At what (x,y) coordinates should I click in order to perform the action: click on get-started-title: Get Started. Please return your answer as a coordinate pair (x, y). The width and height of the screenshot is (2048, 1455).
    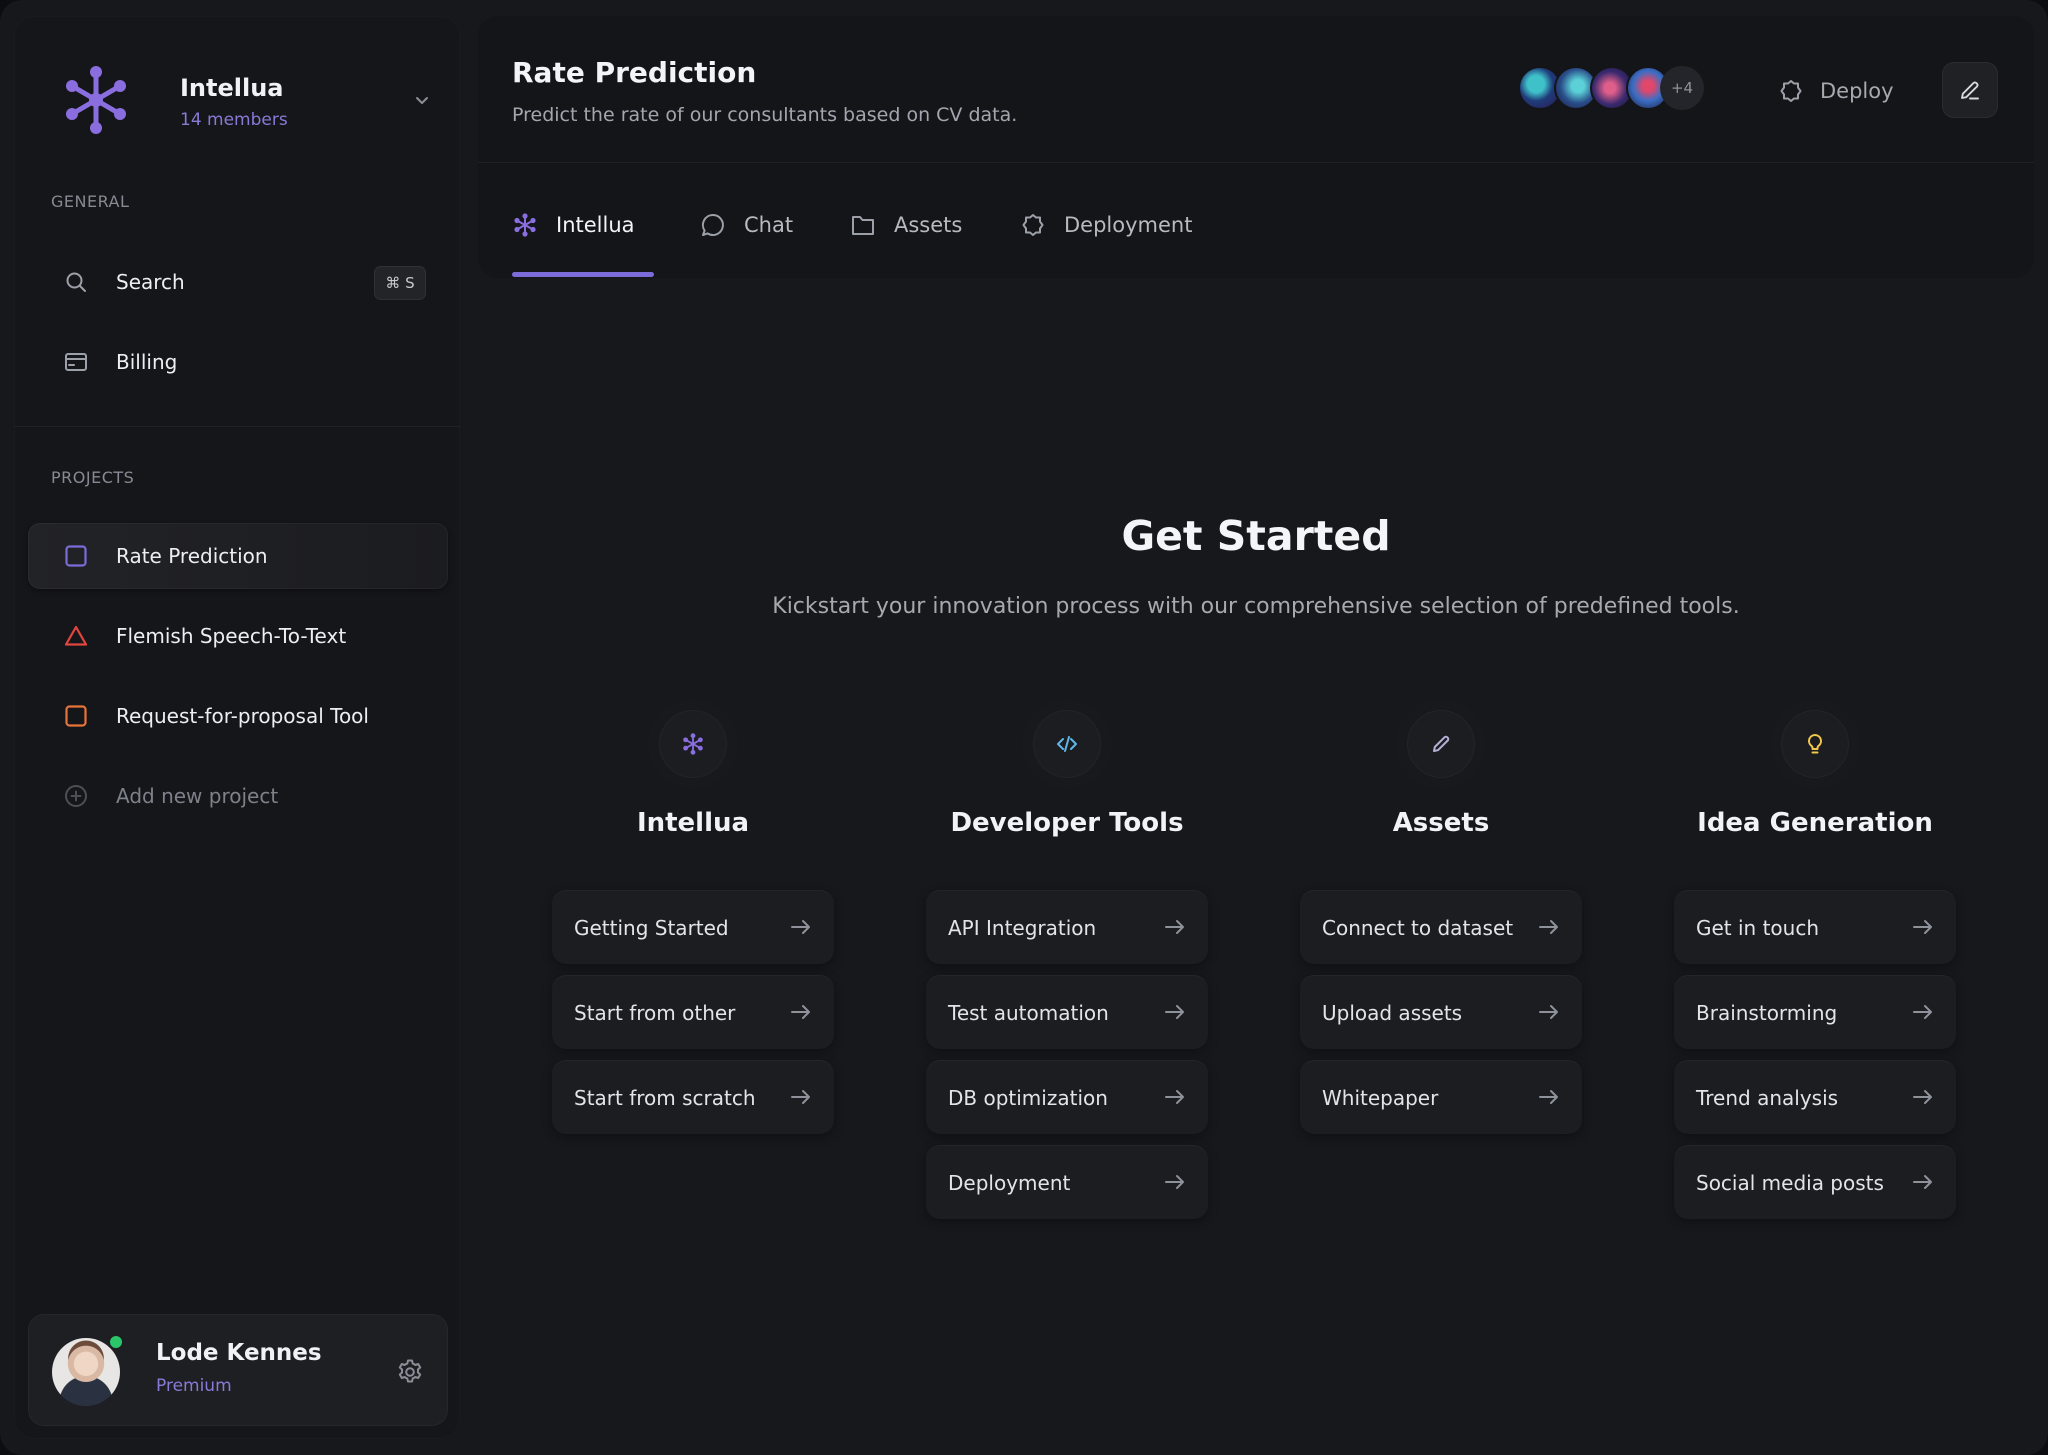
    Looking at the image, I should click on (1256, 536).